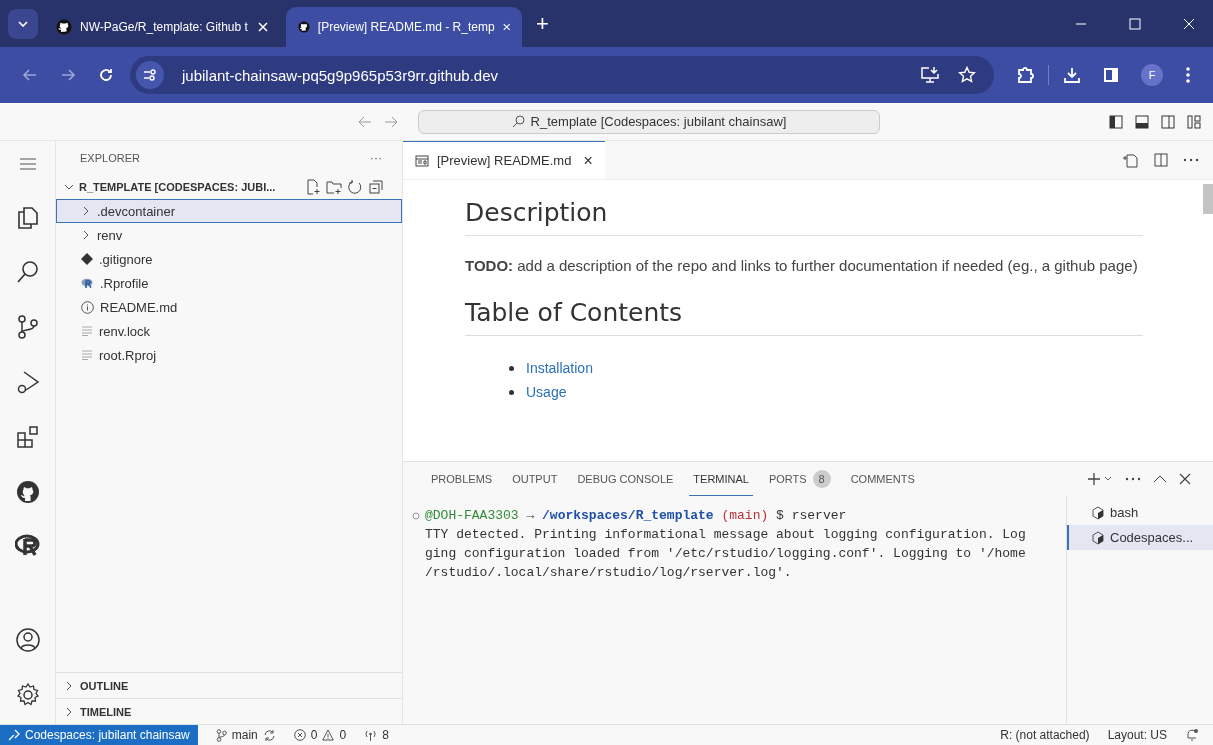 The height and width of the screenshot is (745, 1213). What do you see at coordinates (636, 516) in the screenshot?
I see `prompt-line: @DOH-FAA3303 → /workspaces/R_template (main) $ rserver` at bounding box center [636, 516].